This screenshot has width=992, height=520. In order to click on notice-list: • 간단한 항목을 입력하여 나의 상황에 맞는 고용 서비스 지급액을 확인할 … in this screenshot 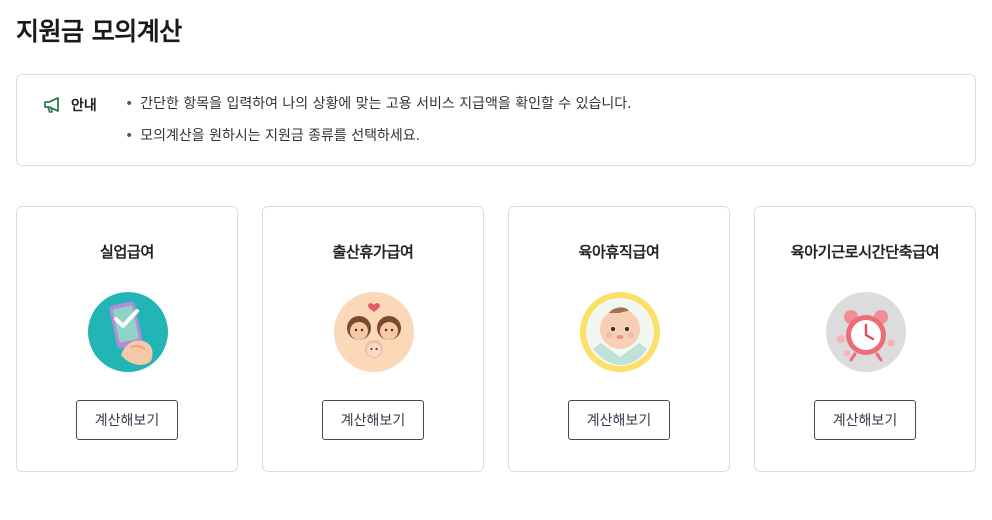, I will do `click(378, 127)`.